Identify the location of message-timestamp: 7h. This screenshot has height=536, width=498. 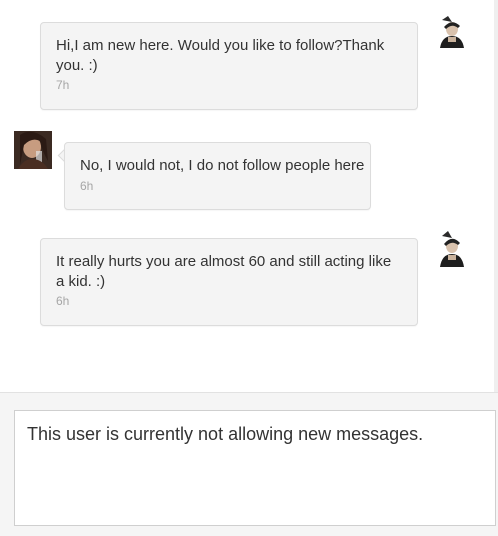
(63, 85).